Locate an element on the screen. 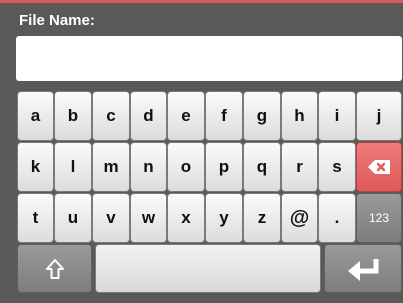 This screenshot has width=403, height=303. key-z: z is located at coordinates (262, 218).